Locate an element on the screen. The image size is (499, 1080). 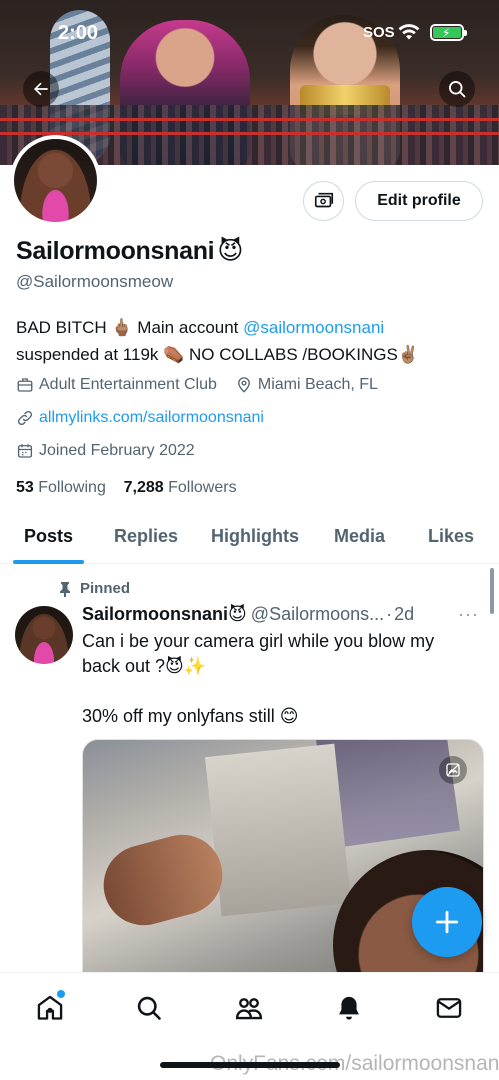
communities-icon is located at coordinates (249, 1009).